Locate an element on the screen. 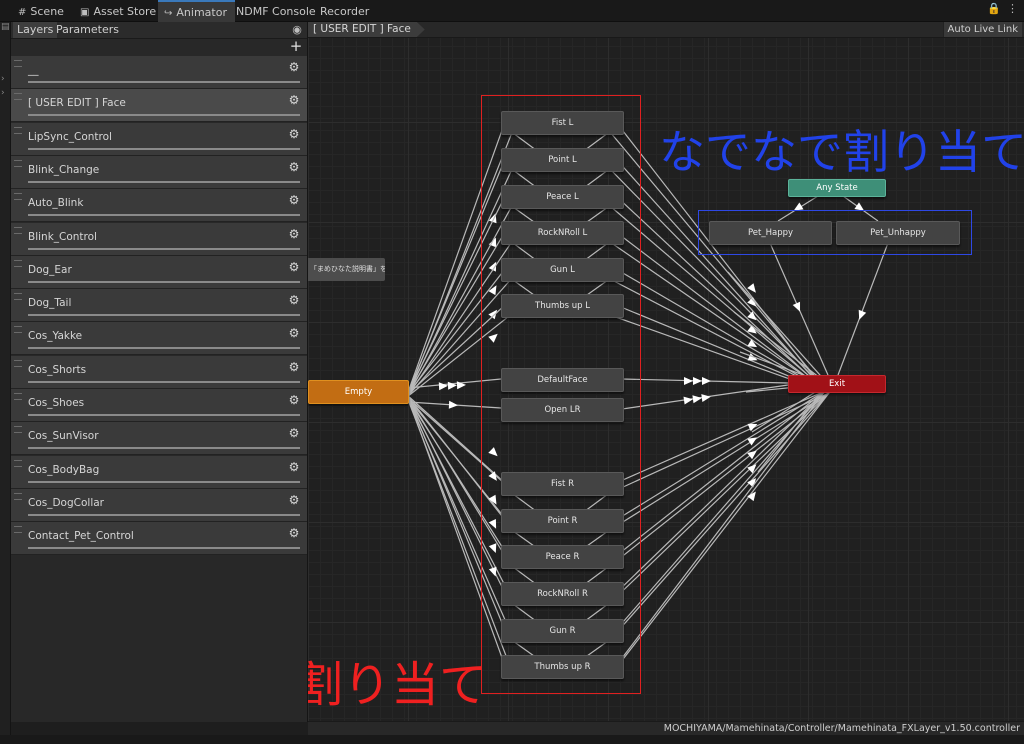  state-thumbs-up-l: Thumbs up L is located at coordinates (562, 306).